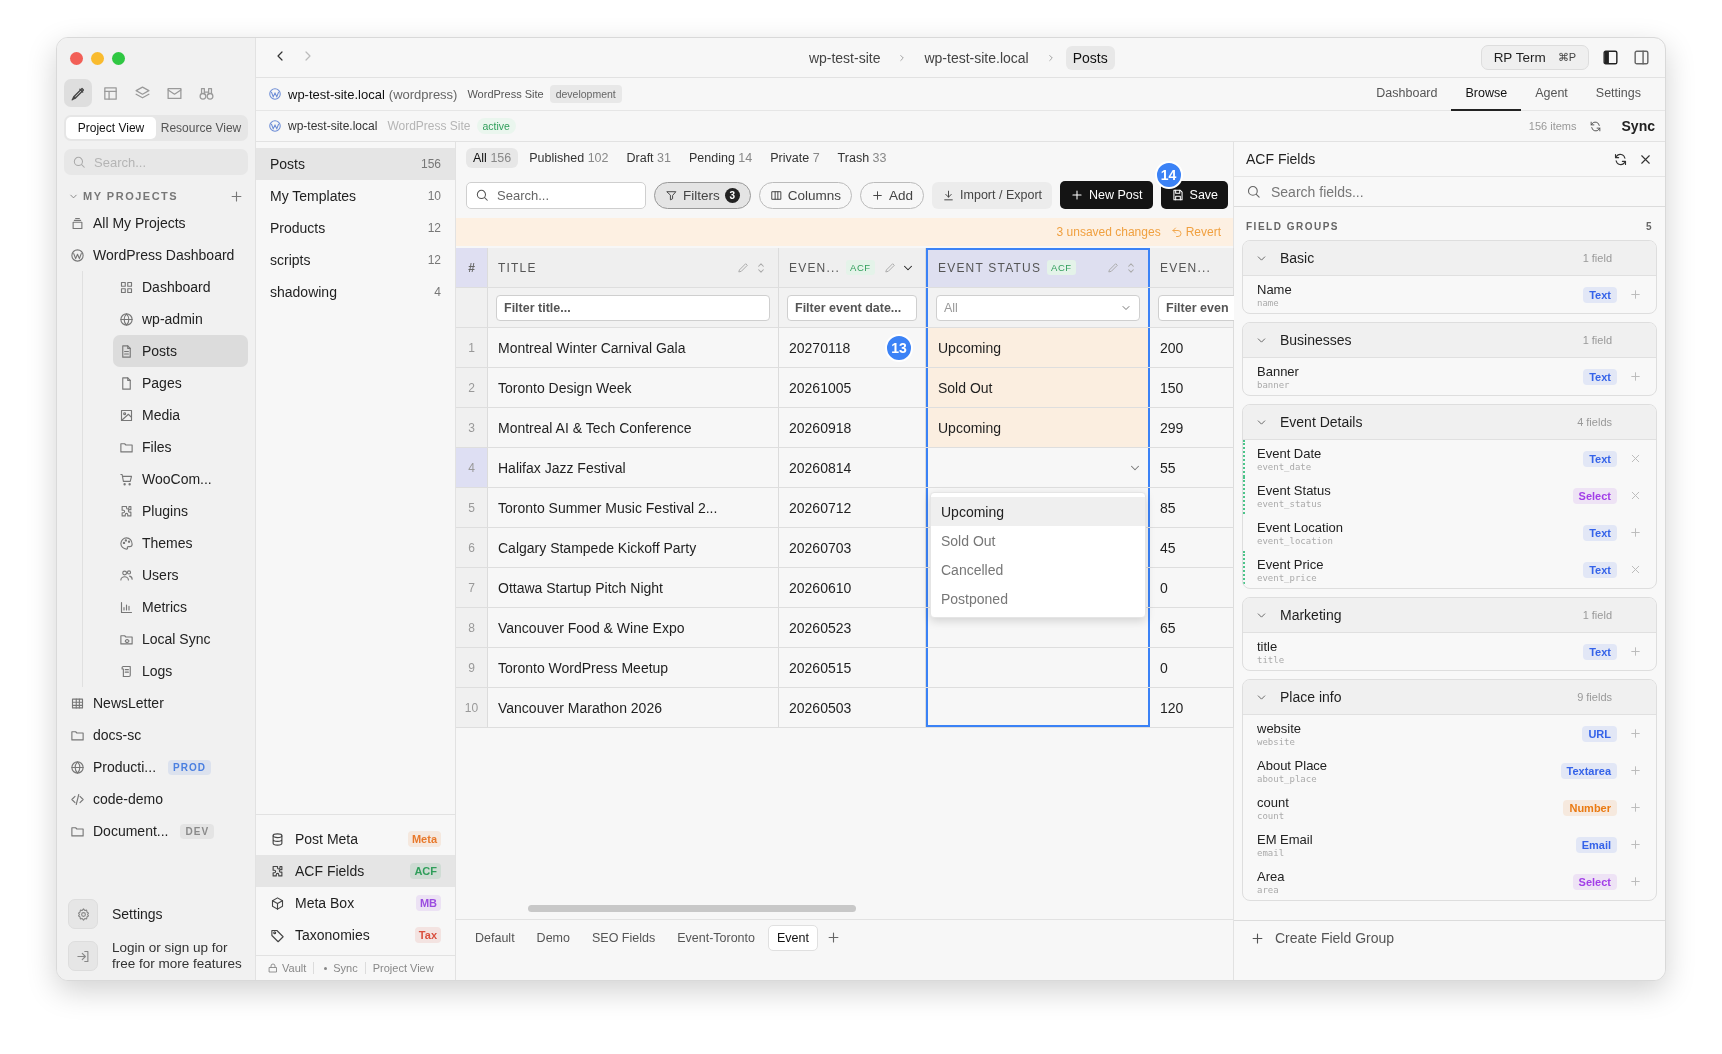 The width and height of the screenshot is (1722, 1054). I want to click on settings-button: Settings, so click(156, 914).